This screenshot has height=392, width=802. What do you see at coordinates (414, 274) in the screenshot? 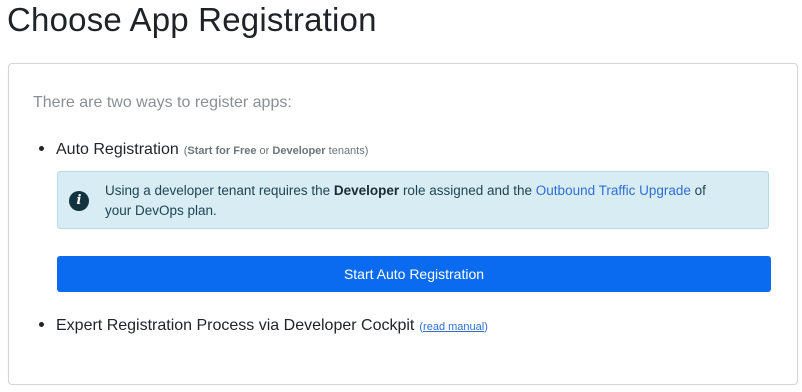
I see `start-auto-registration-button: Start Auto Registration` at bounding box center [414, 274].